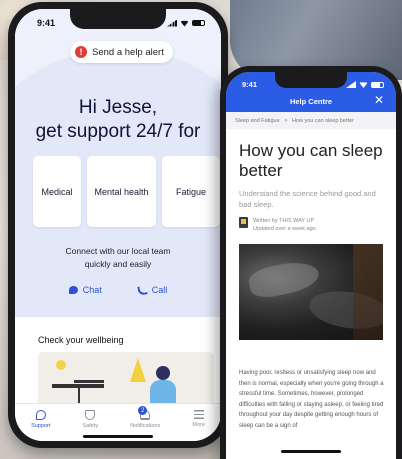 The height and width of the screenshot is (459, 402). What do you see at coordinates (198, 425) in the screenshot?
I see `tab-more-label: More` at bounding box center [198, 425].